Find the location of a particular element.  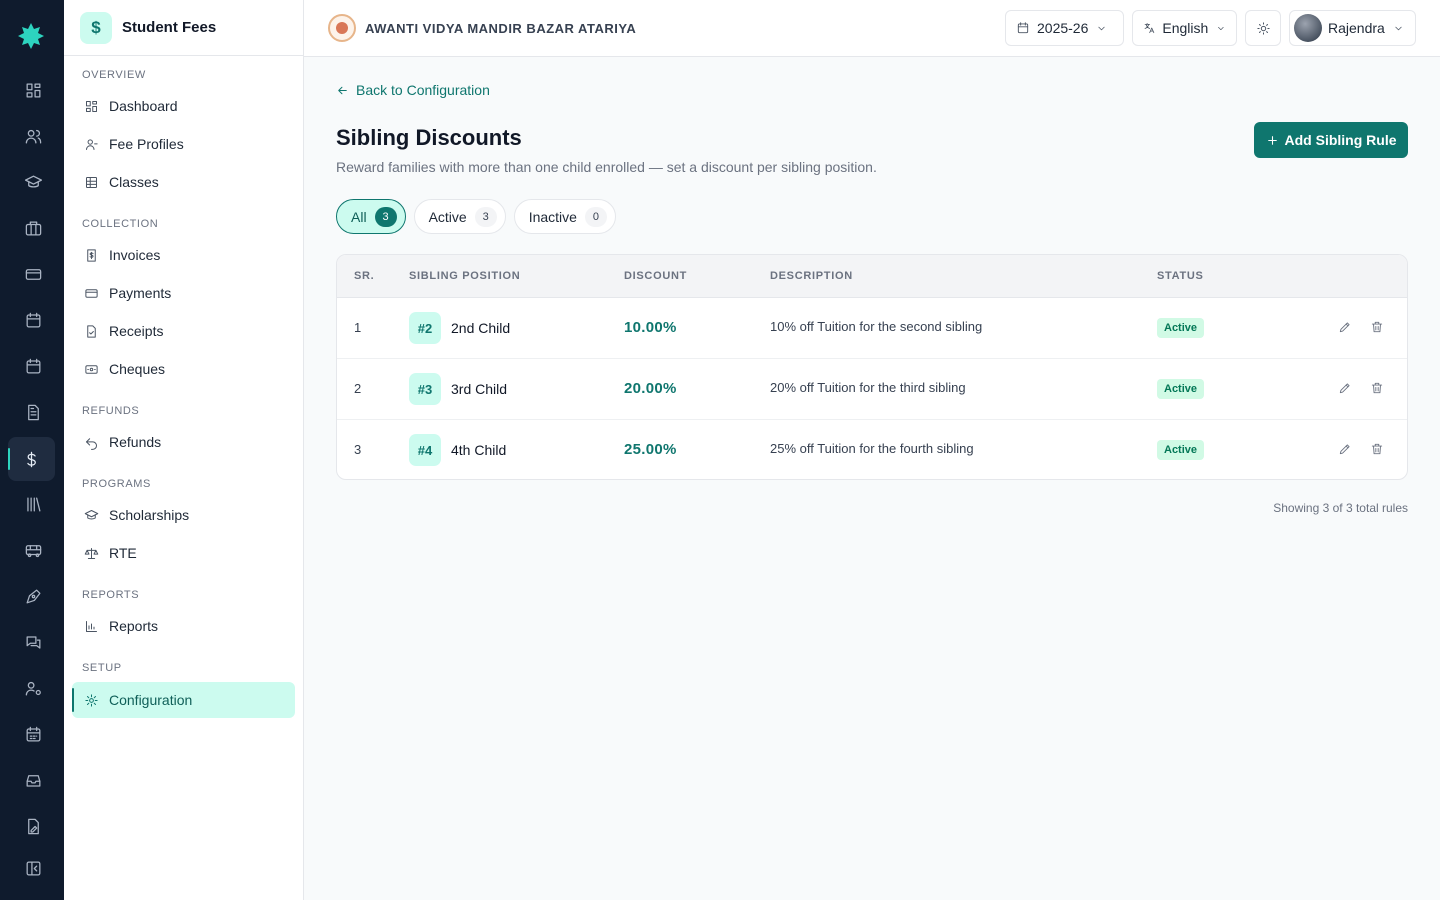

pen-icon is located at coordinates (33, 596).